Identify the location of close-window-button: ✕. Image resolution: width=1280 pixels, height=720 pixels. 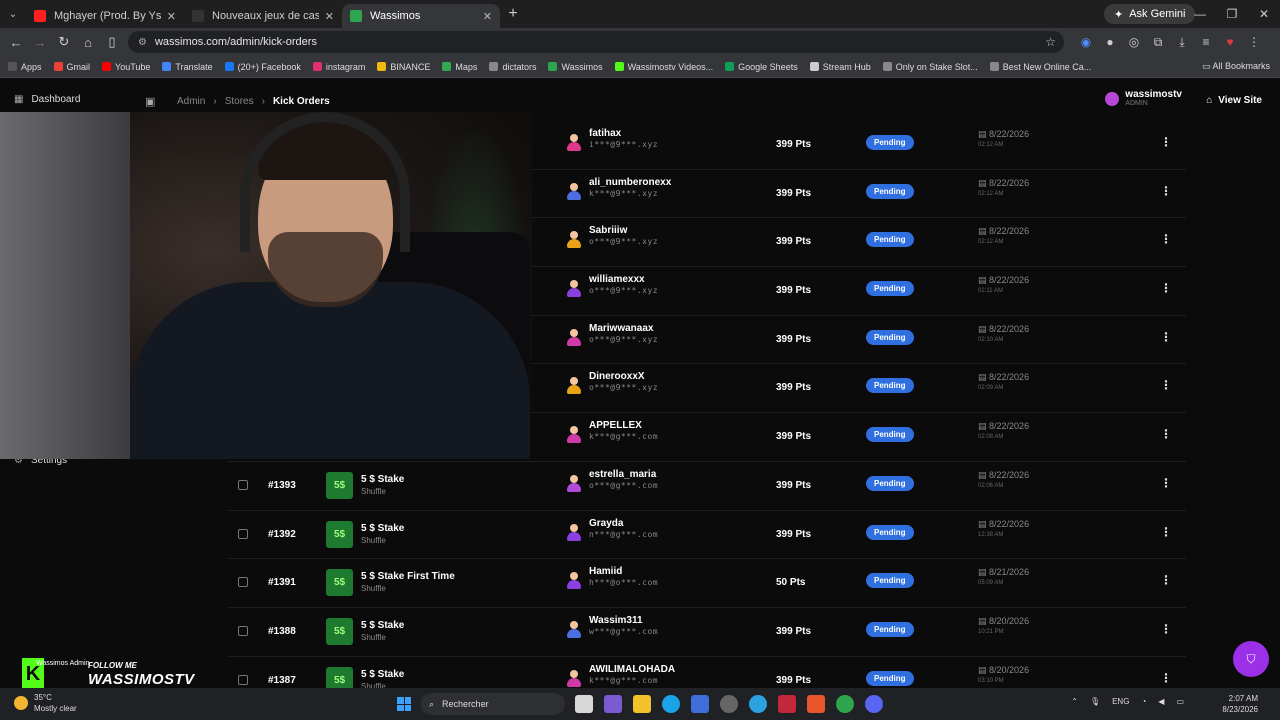
(1264, 14).